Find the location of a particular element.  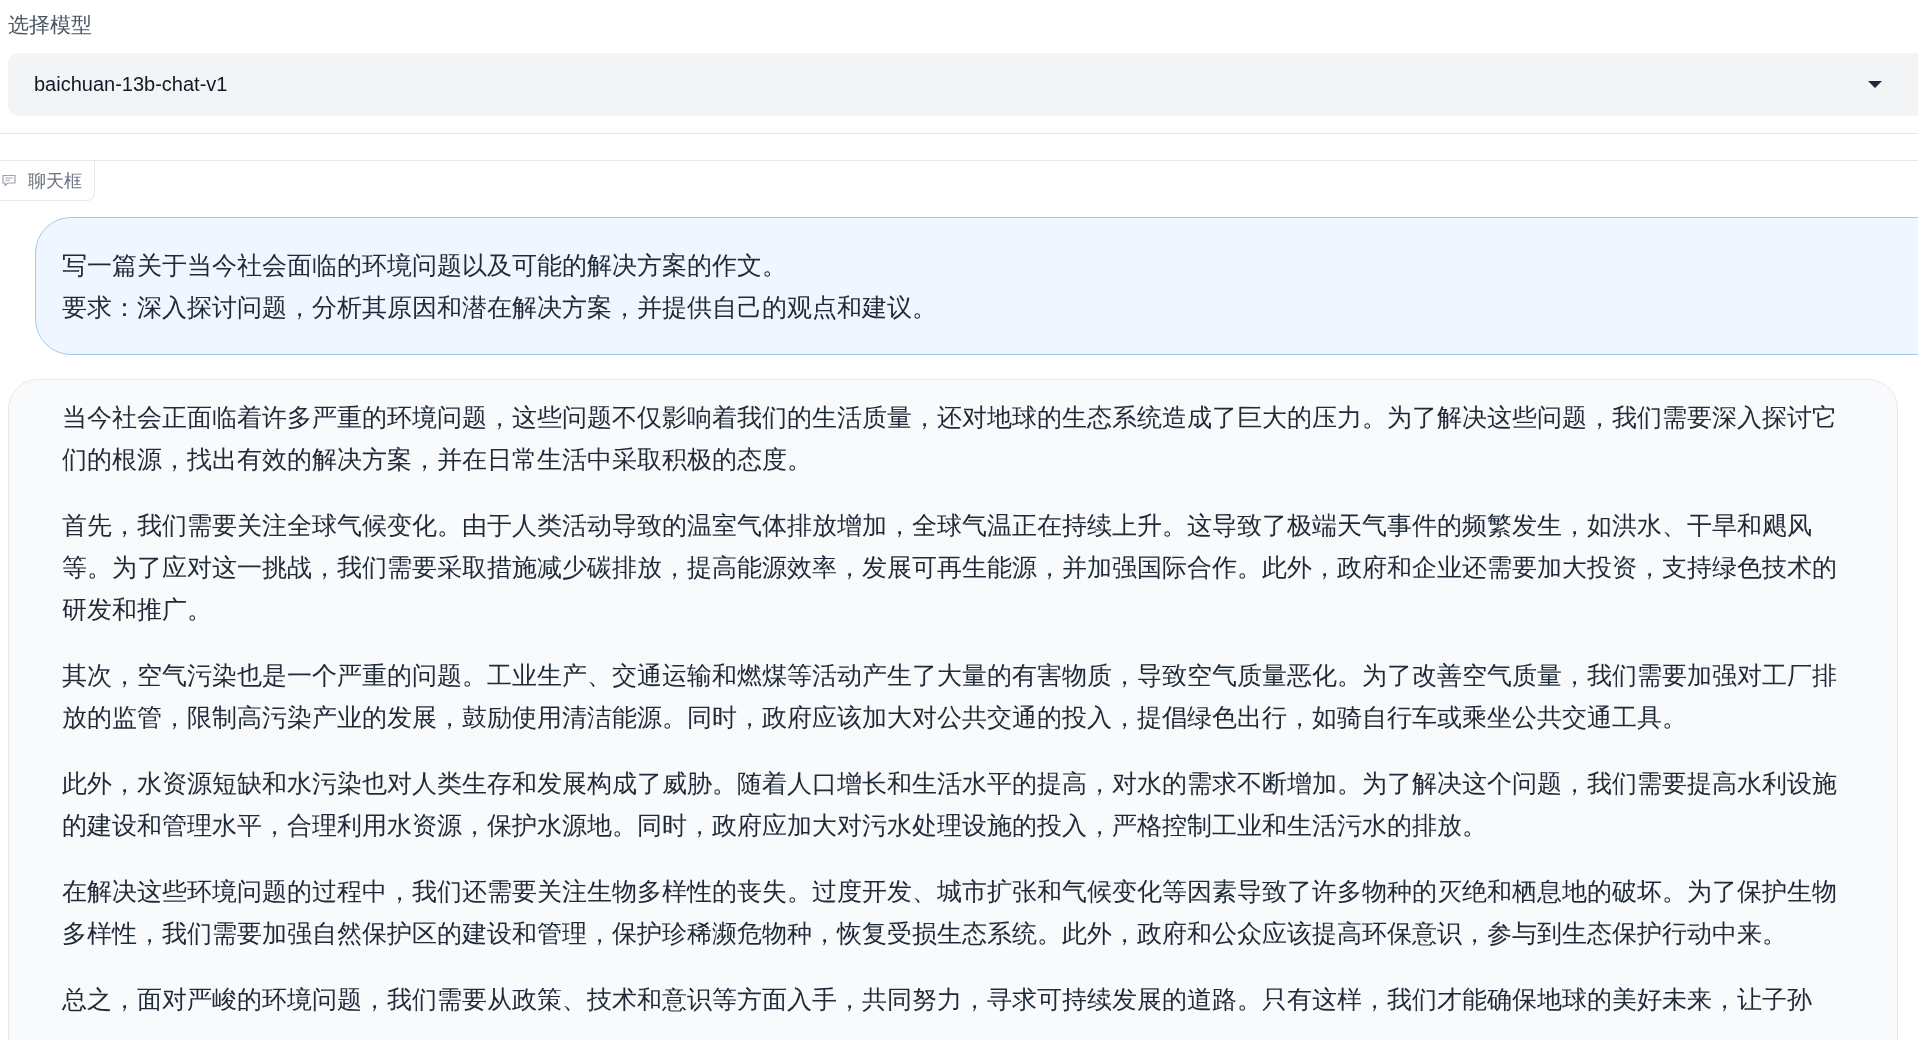

message-paragraph: 在解决这些环境问题的过程中，我们还需要关注生物多样性的丧失。过度开发、城市扩张和气候变化等因素导致了许多物种的灭绝和栖息地的破坏。为了保护生物多样性，我们需要加强自然保护区的建设和管理，保护珍稀濒危物种，恢复受损生态系统。此外，政府和公众应该提高环保意识，参与到生态保护行动中来。 is located at coordinates (950, 912).